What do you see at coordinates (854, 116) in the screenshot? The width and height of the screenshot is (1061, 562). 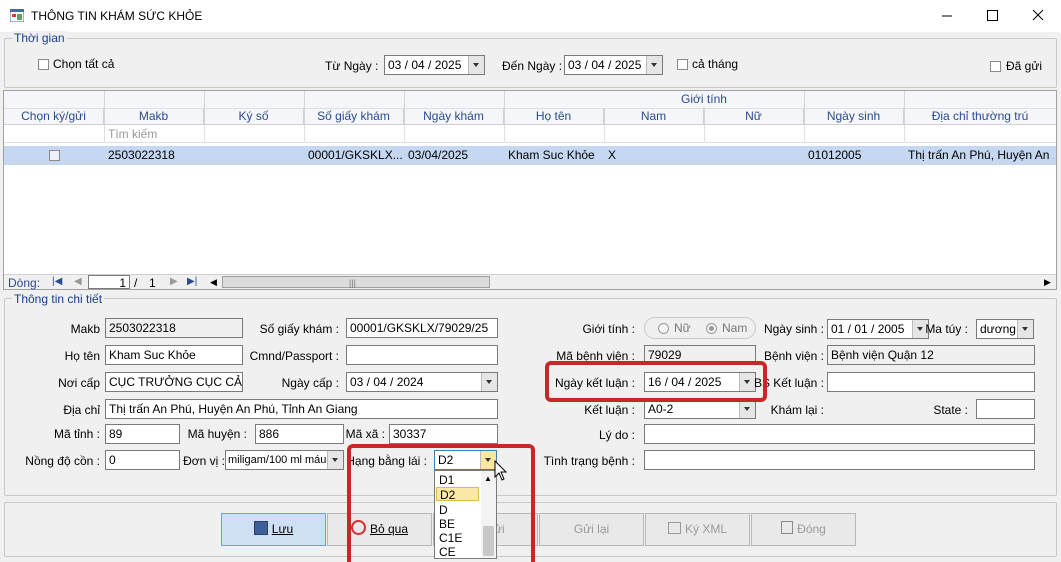 I see `col-ngaysinh: Ngày sinh` at bounding box center [854, 116].